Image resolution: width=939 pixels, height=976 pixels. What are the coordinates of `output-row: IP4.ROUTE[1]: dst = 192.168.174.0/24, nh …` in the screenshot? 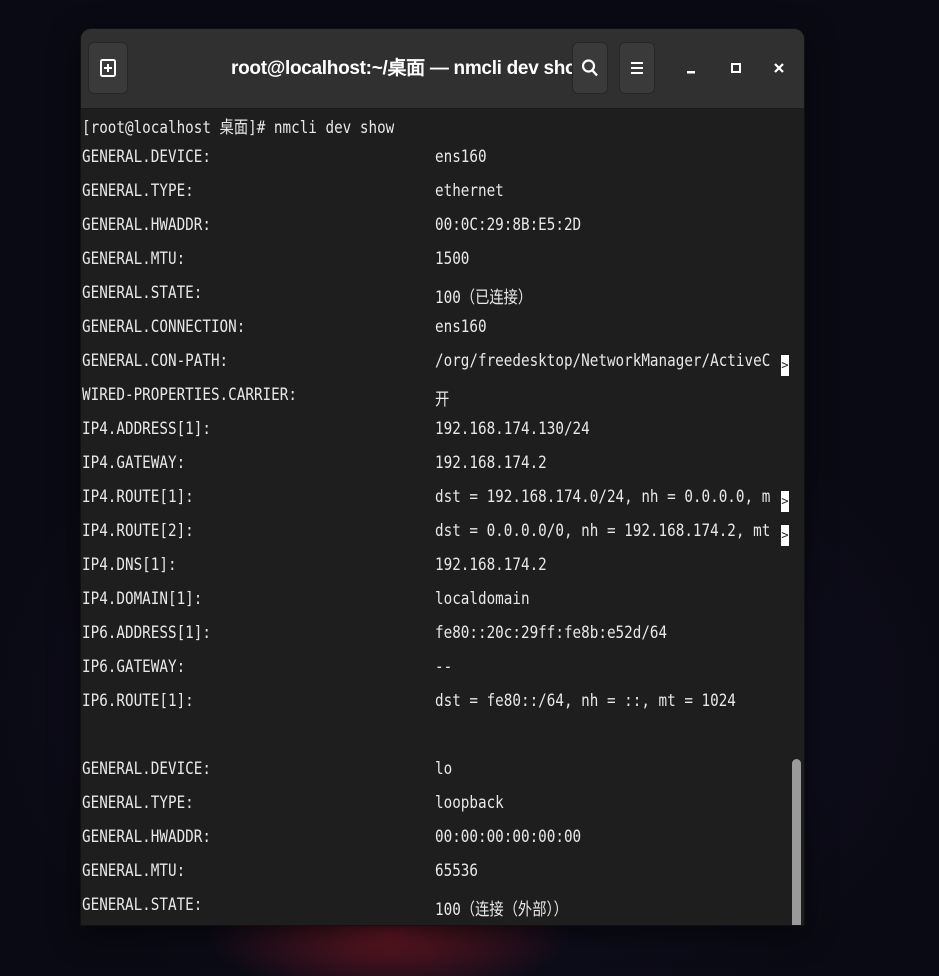 It's located at (435, 504).